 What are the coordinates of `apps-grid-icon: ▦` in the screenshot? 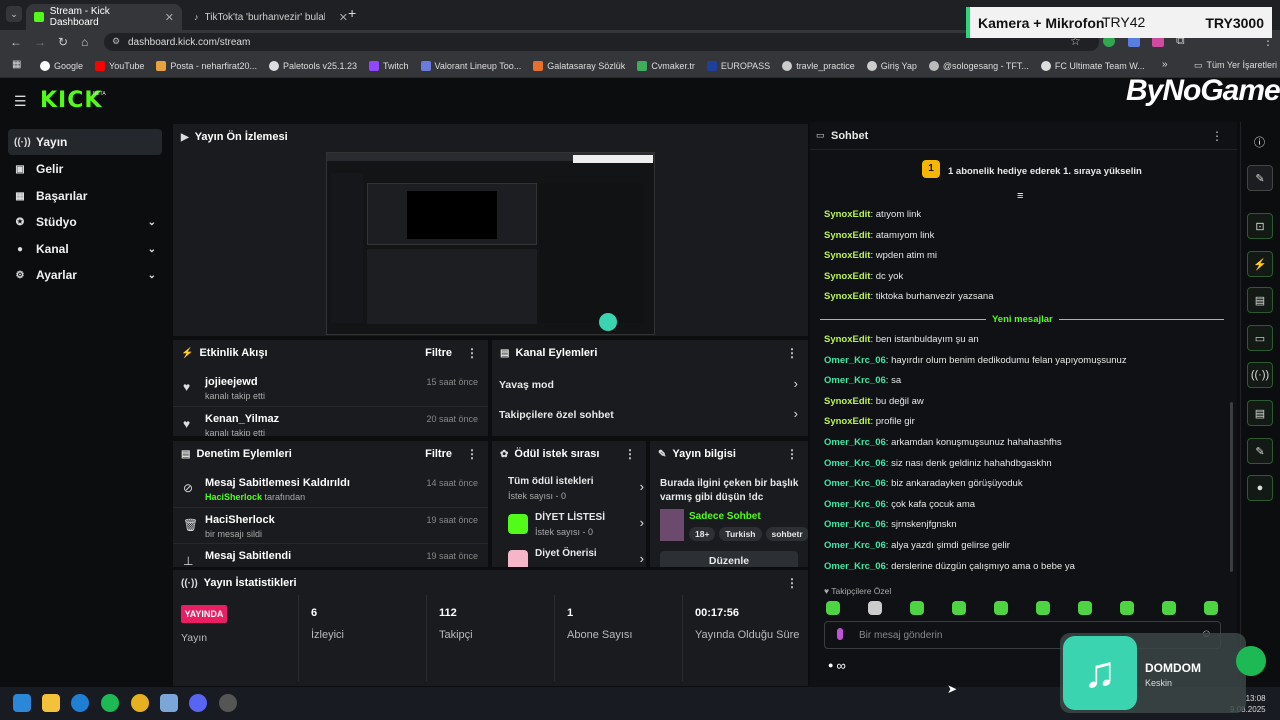 It's located at (16, 64).